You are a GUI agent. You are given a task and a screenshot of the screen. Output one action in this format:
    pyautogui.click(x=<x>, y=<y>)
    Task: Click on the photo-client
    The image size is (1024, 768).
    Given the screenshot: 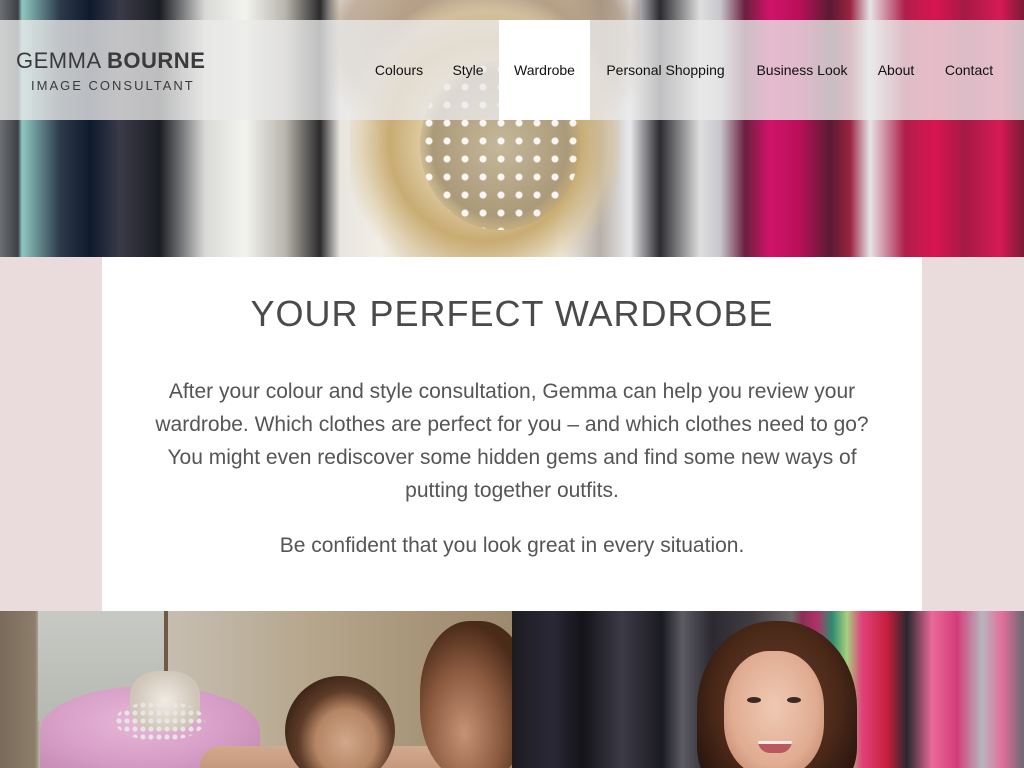 What is the action you would take?
    pyautogui.click(x=340, y=722)
    